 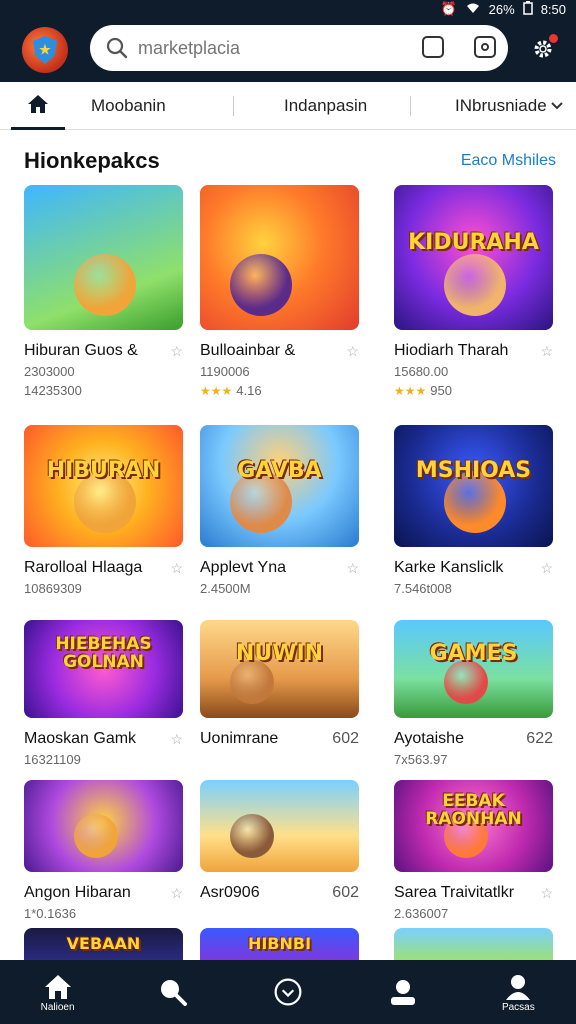 I want to click on game-card: HIEBEHAS GOLNAN Maoskan Gamk ☆ 16321109, so click(x=103, y=693).